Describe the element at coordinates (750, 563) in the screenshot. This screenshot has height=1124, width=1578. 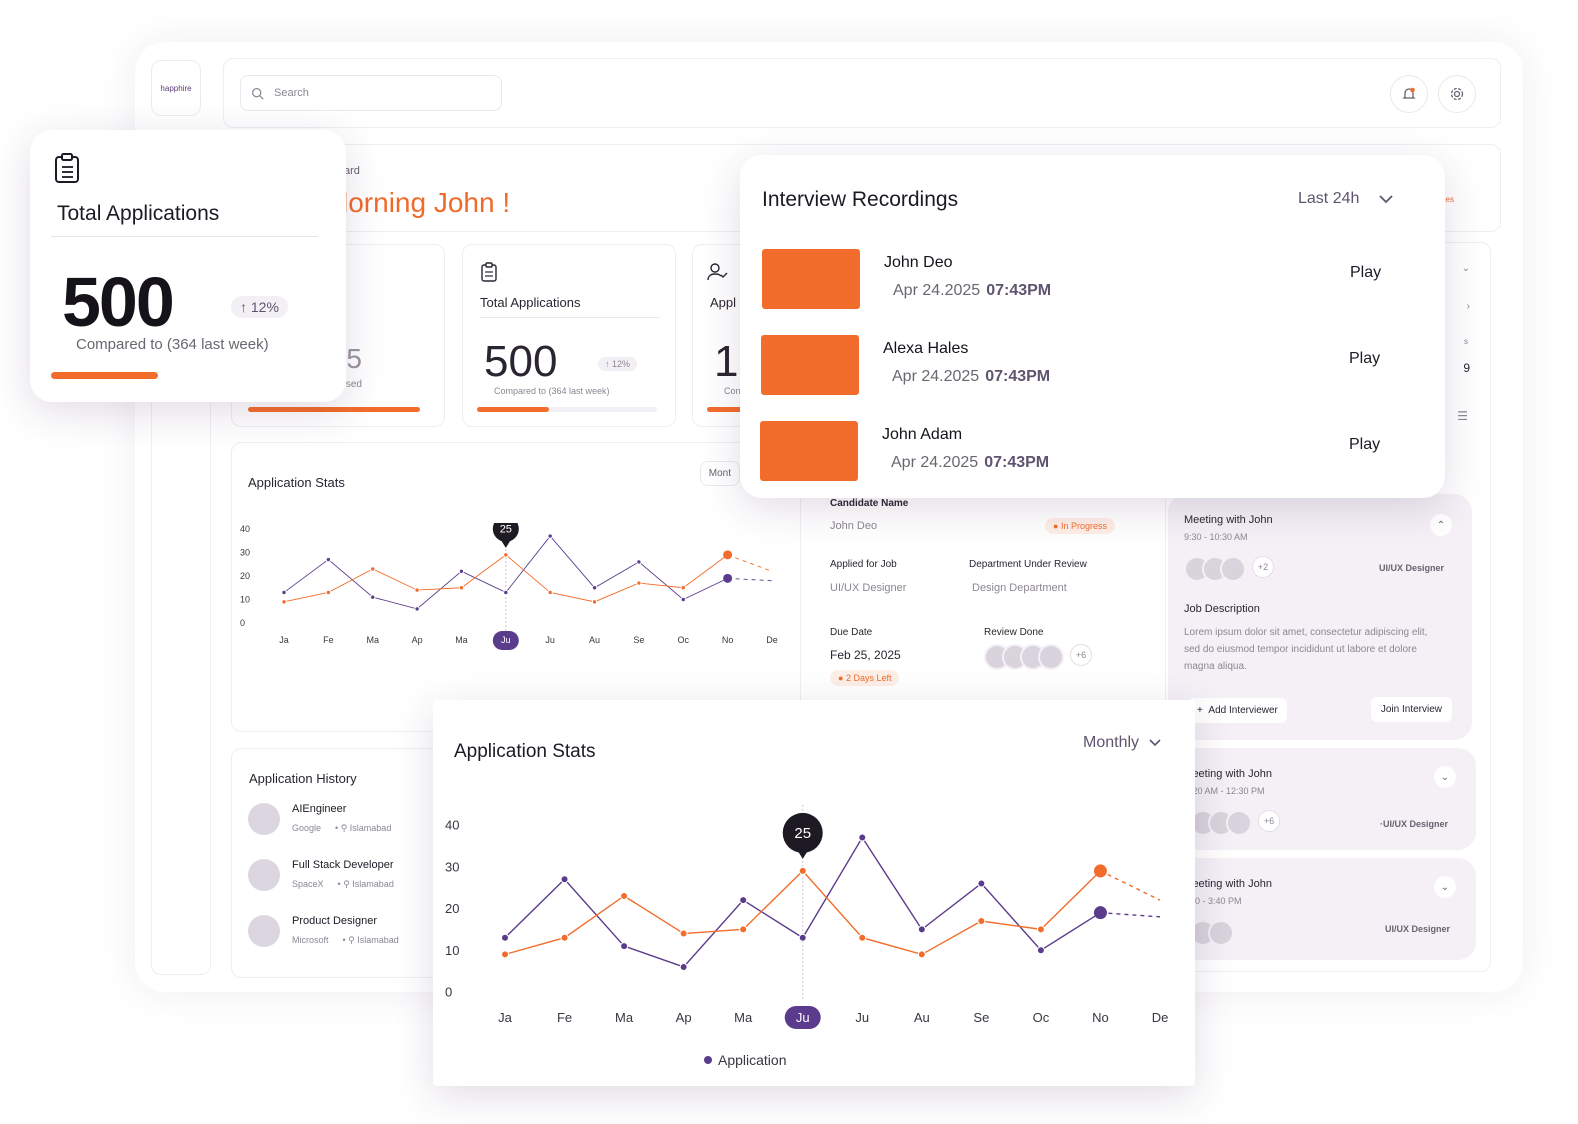
I see `series-projection-line` at that location.